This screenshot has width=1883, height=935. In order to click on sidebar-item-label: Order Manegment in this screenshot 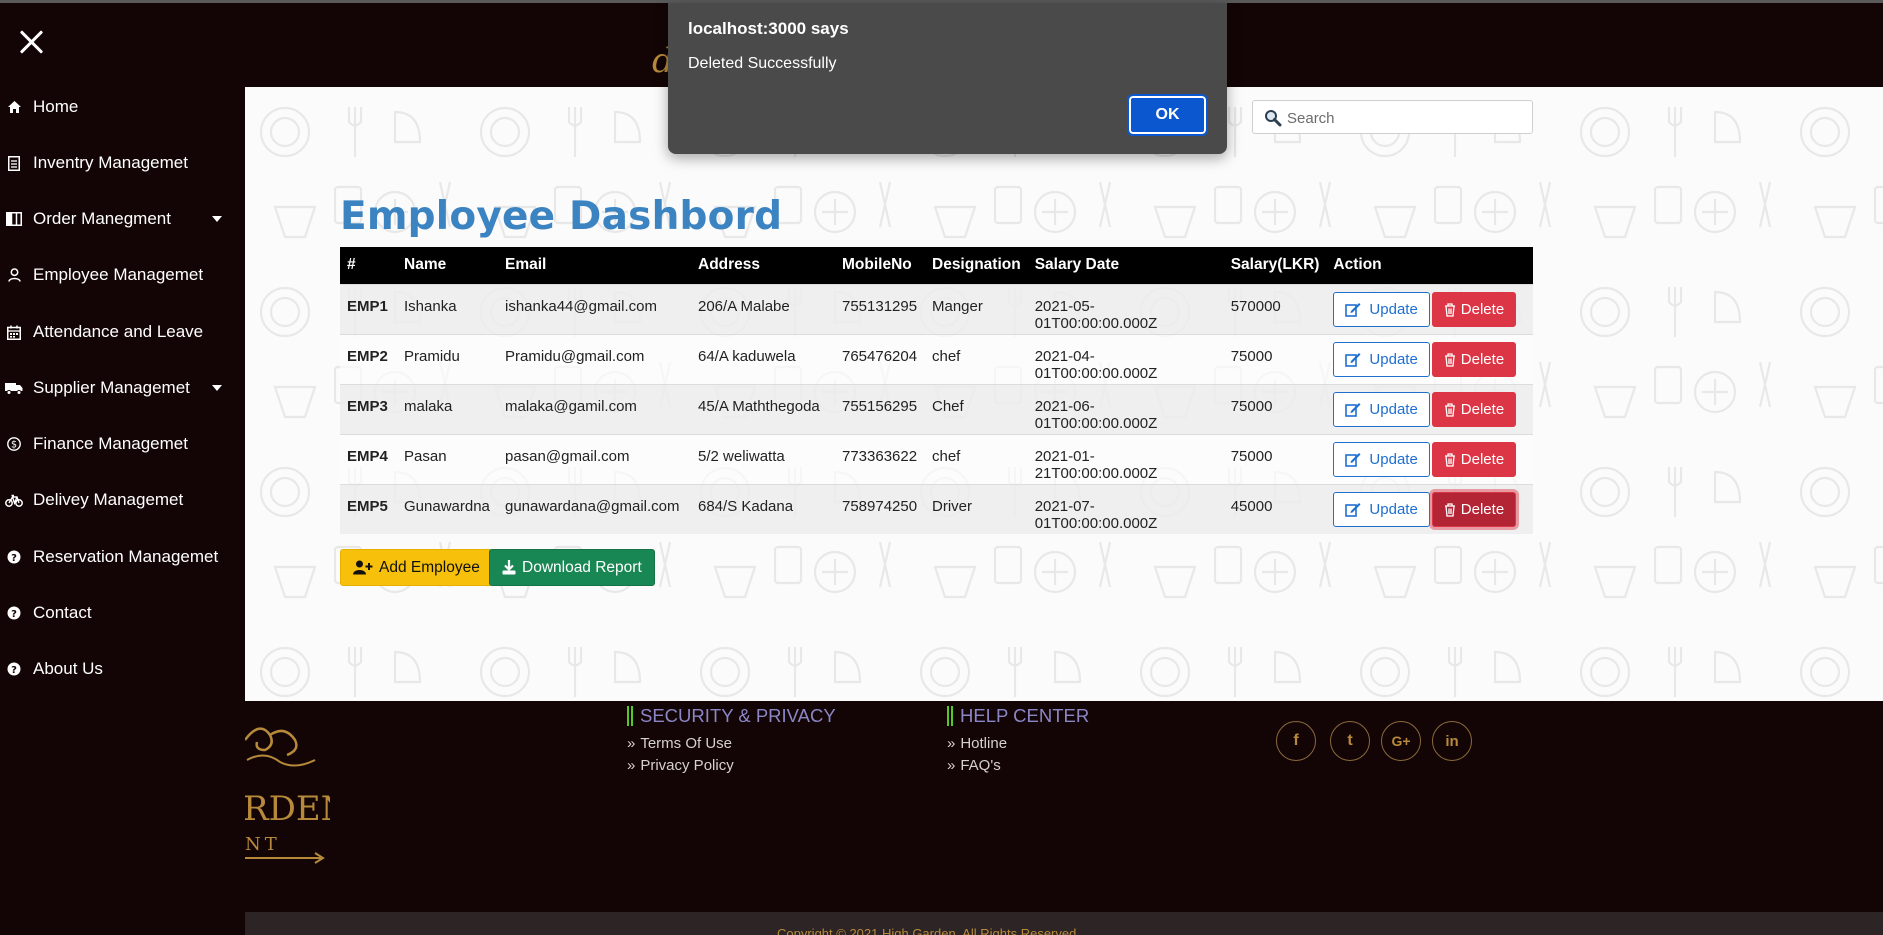, I will do `click(102, 218)`.